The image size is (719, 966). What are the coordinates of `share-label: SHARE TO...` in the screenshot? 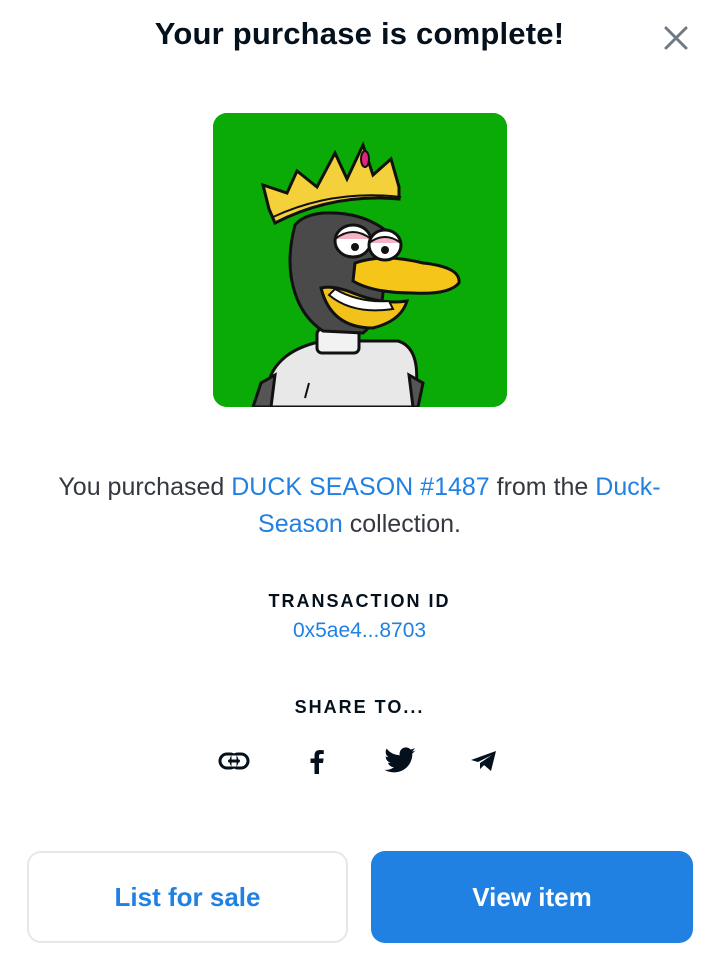 It's located at (359, 707).